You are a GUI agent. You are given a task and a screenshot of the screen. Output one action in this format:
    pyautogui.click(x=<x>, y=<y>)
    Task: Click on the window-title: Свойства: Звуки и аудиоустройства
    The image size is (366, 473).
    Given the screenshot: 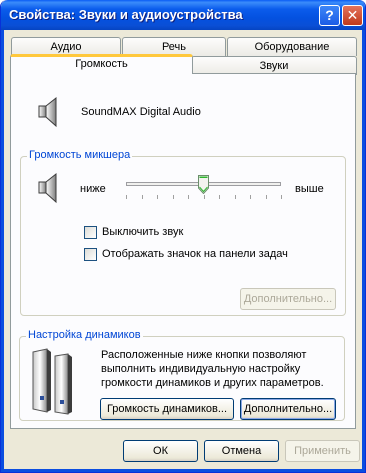 What is the action you would take?
    pyautogui.click(x=126, y=14)
    